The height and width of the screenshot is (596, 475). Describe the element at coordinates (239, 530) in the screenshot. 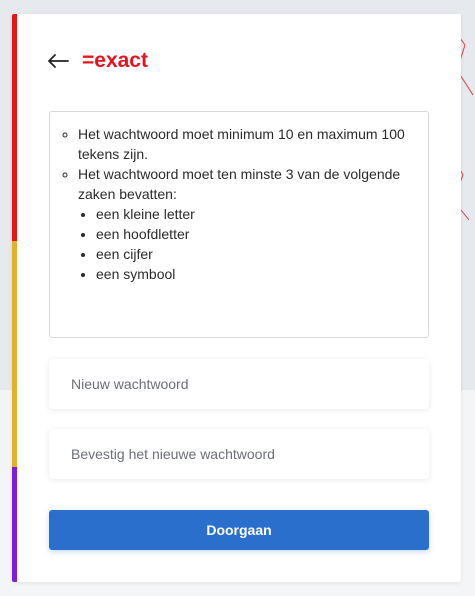

I see `continue-button: Doorgaan` at that location.